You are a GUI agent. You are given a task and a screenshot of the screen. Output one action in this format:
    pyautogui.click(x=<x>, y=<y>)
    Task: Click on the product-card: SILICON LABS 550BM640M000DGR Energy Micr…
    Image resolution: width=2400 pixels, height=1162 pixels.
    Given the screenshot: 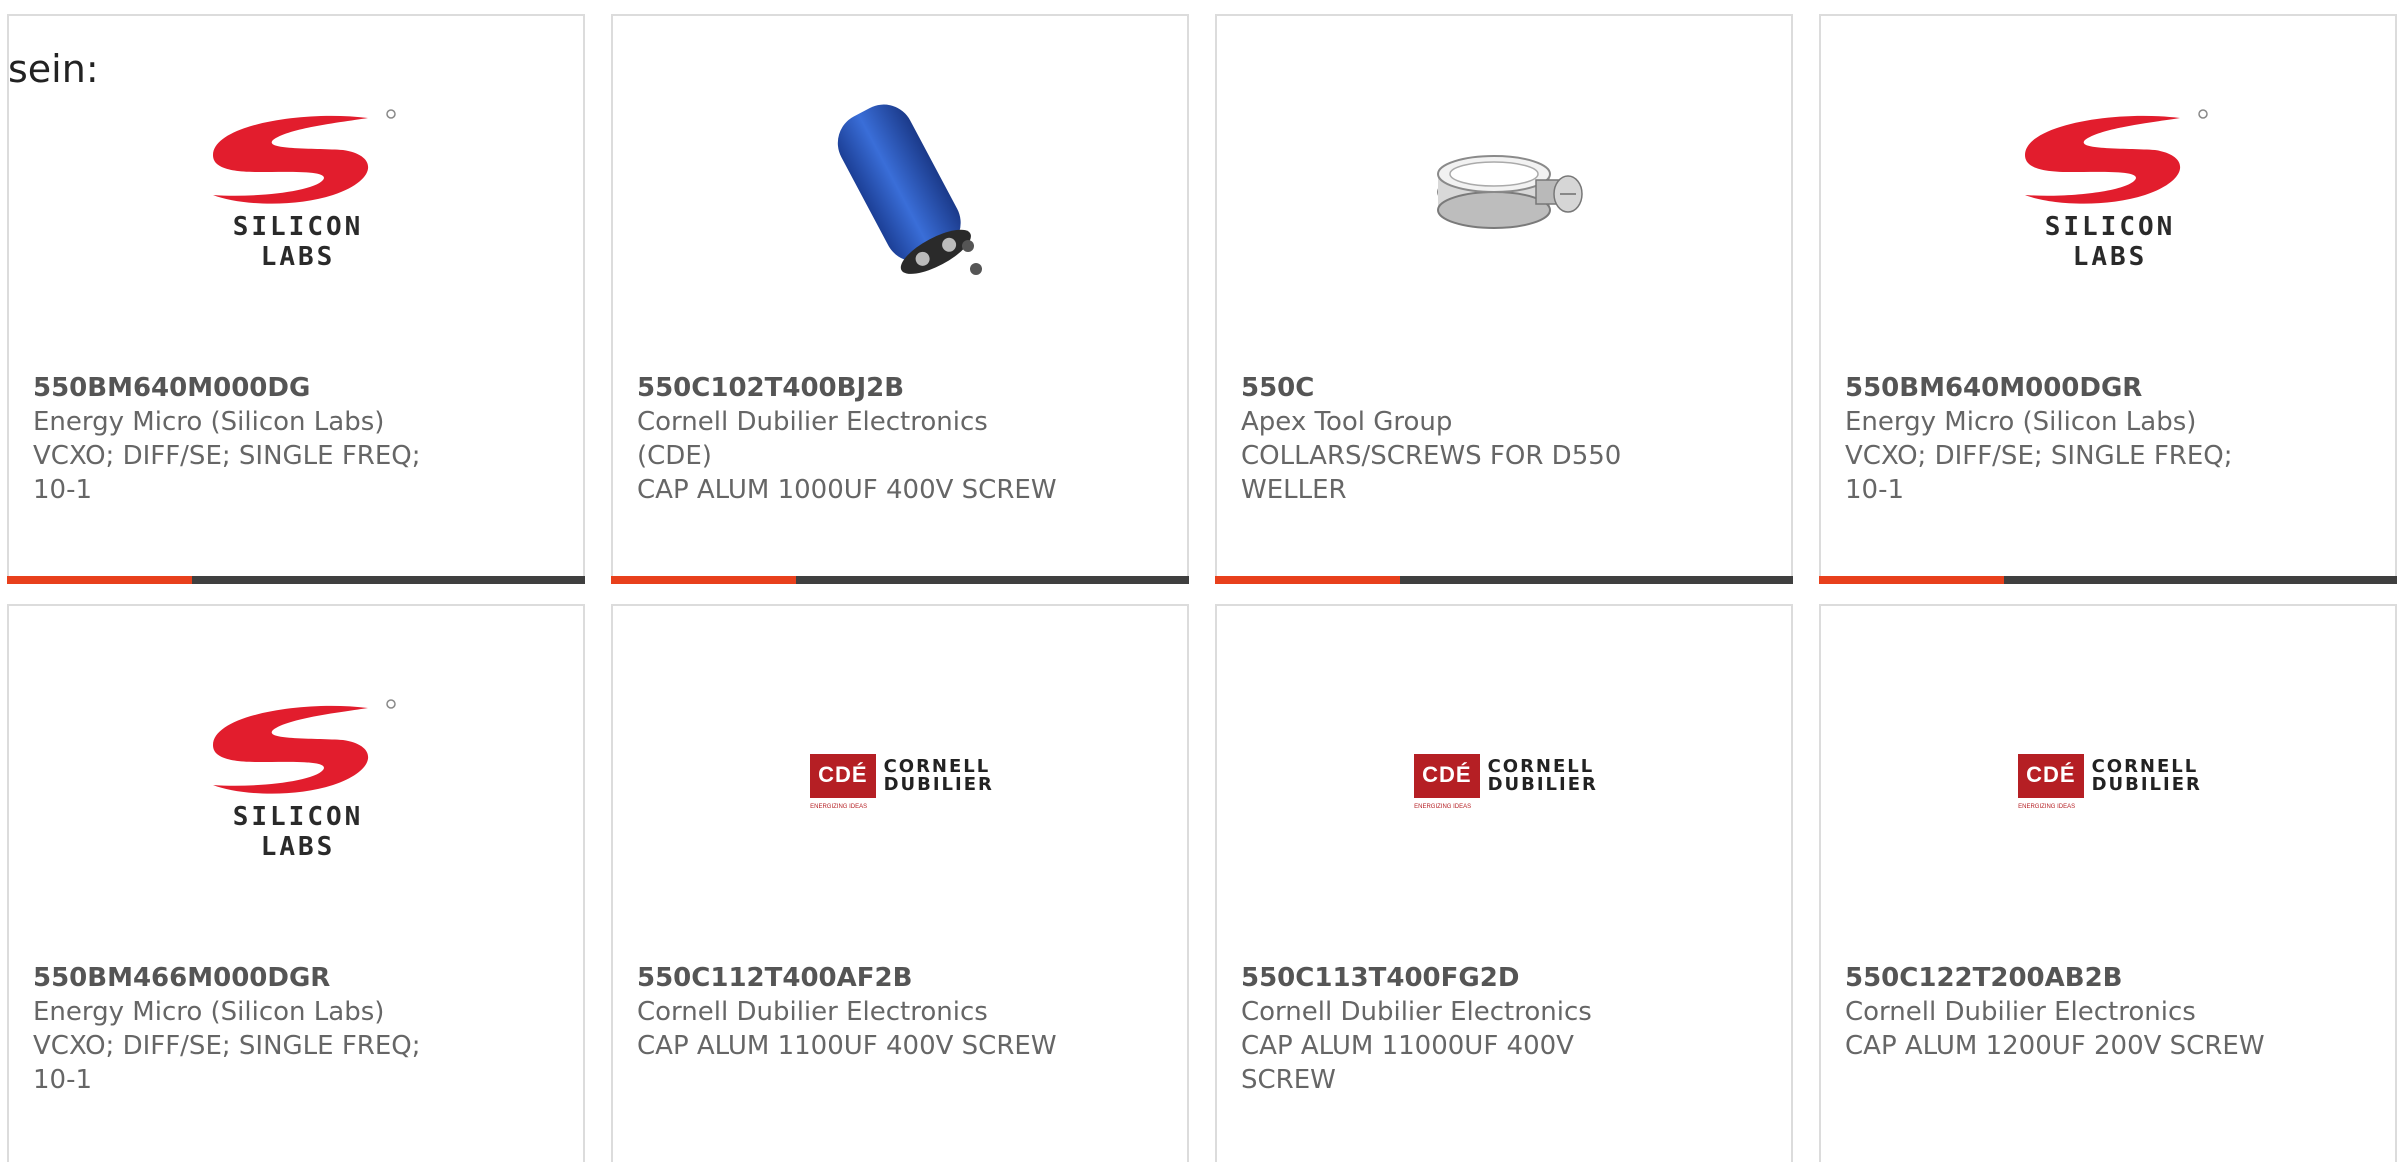 What is the action you would take?
    pyautogui.click(x=2108, y=299)
    